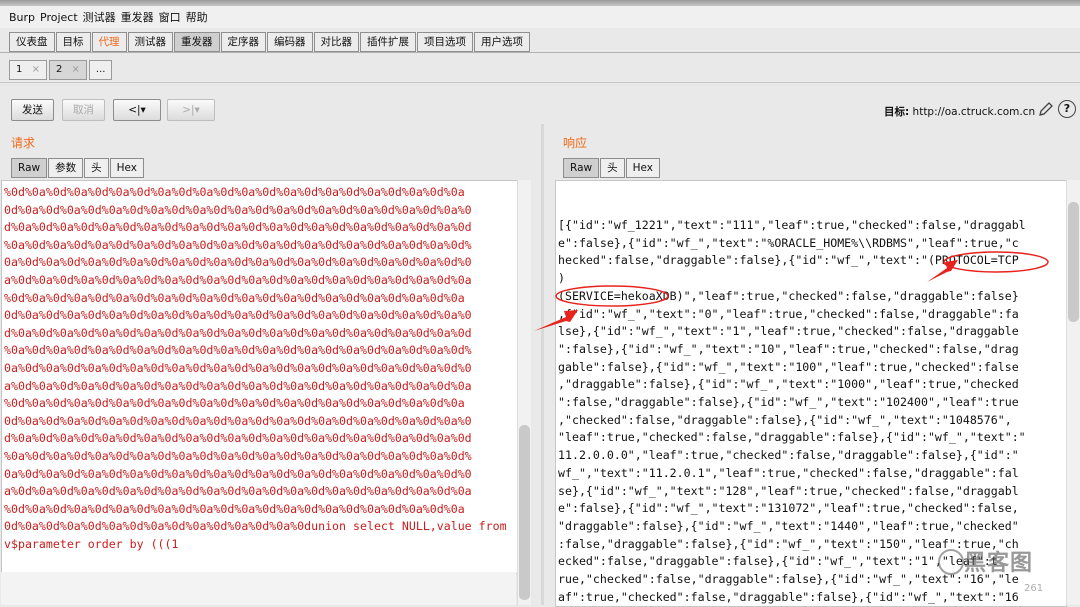 The width and height of the screenshot is (1080, 607). What do you see at coordinates (791, 291) in the screenshot?
I see `annotation-overlay` at bounding box center [791, 291].